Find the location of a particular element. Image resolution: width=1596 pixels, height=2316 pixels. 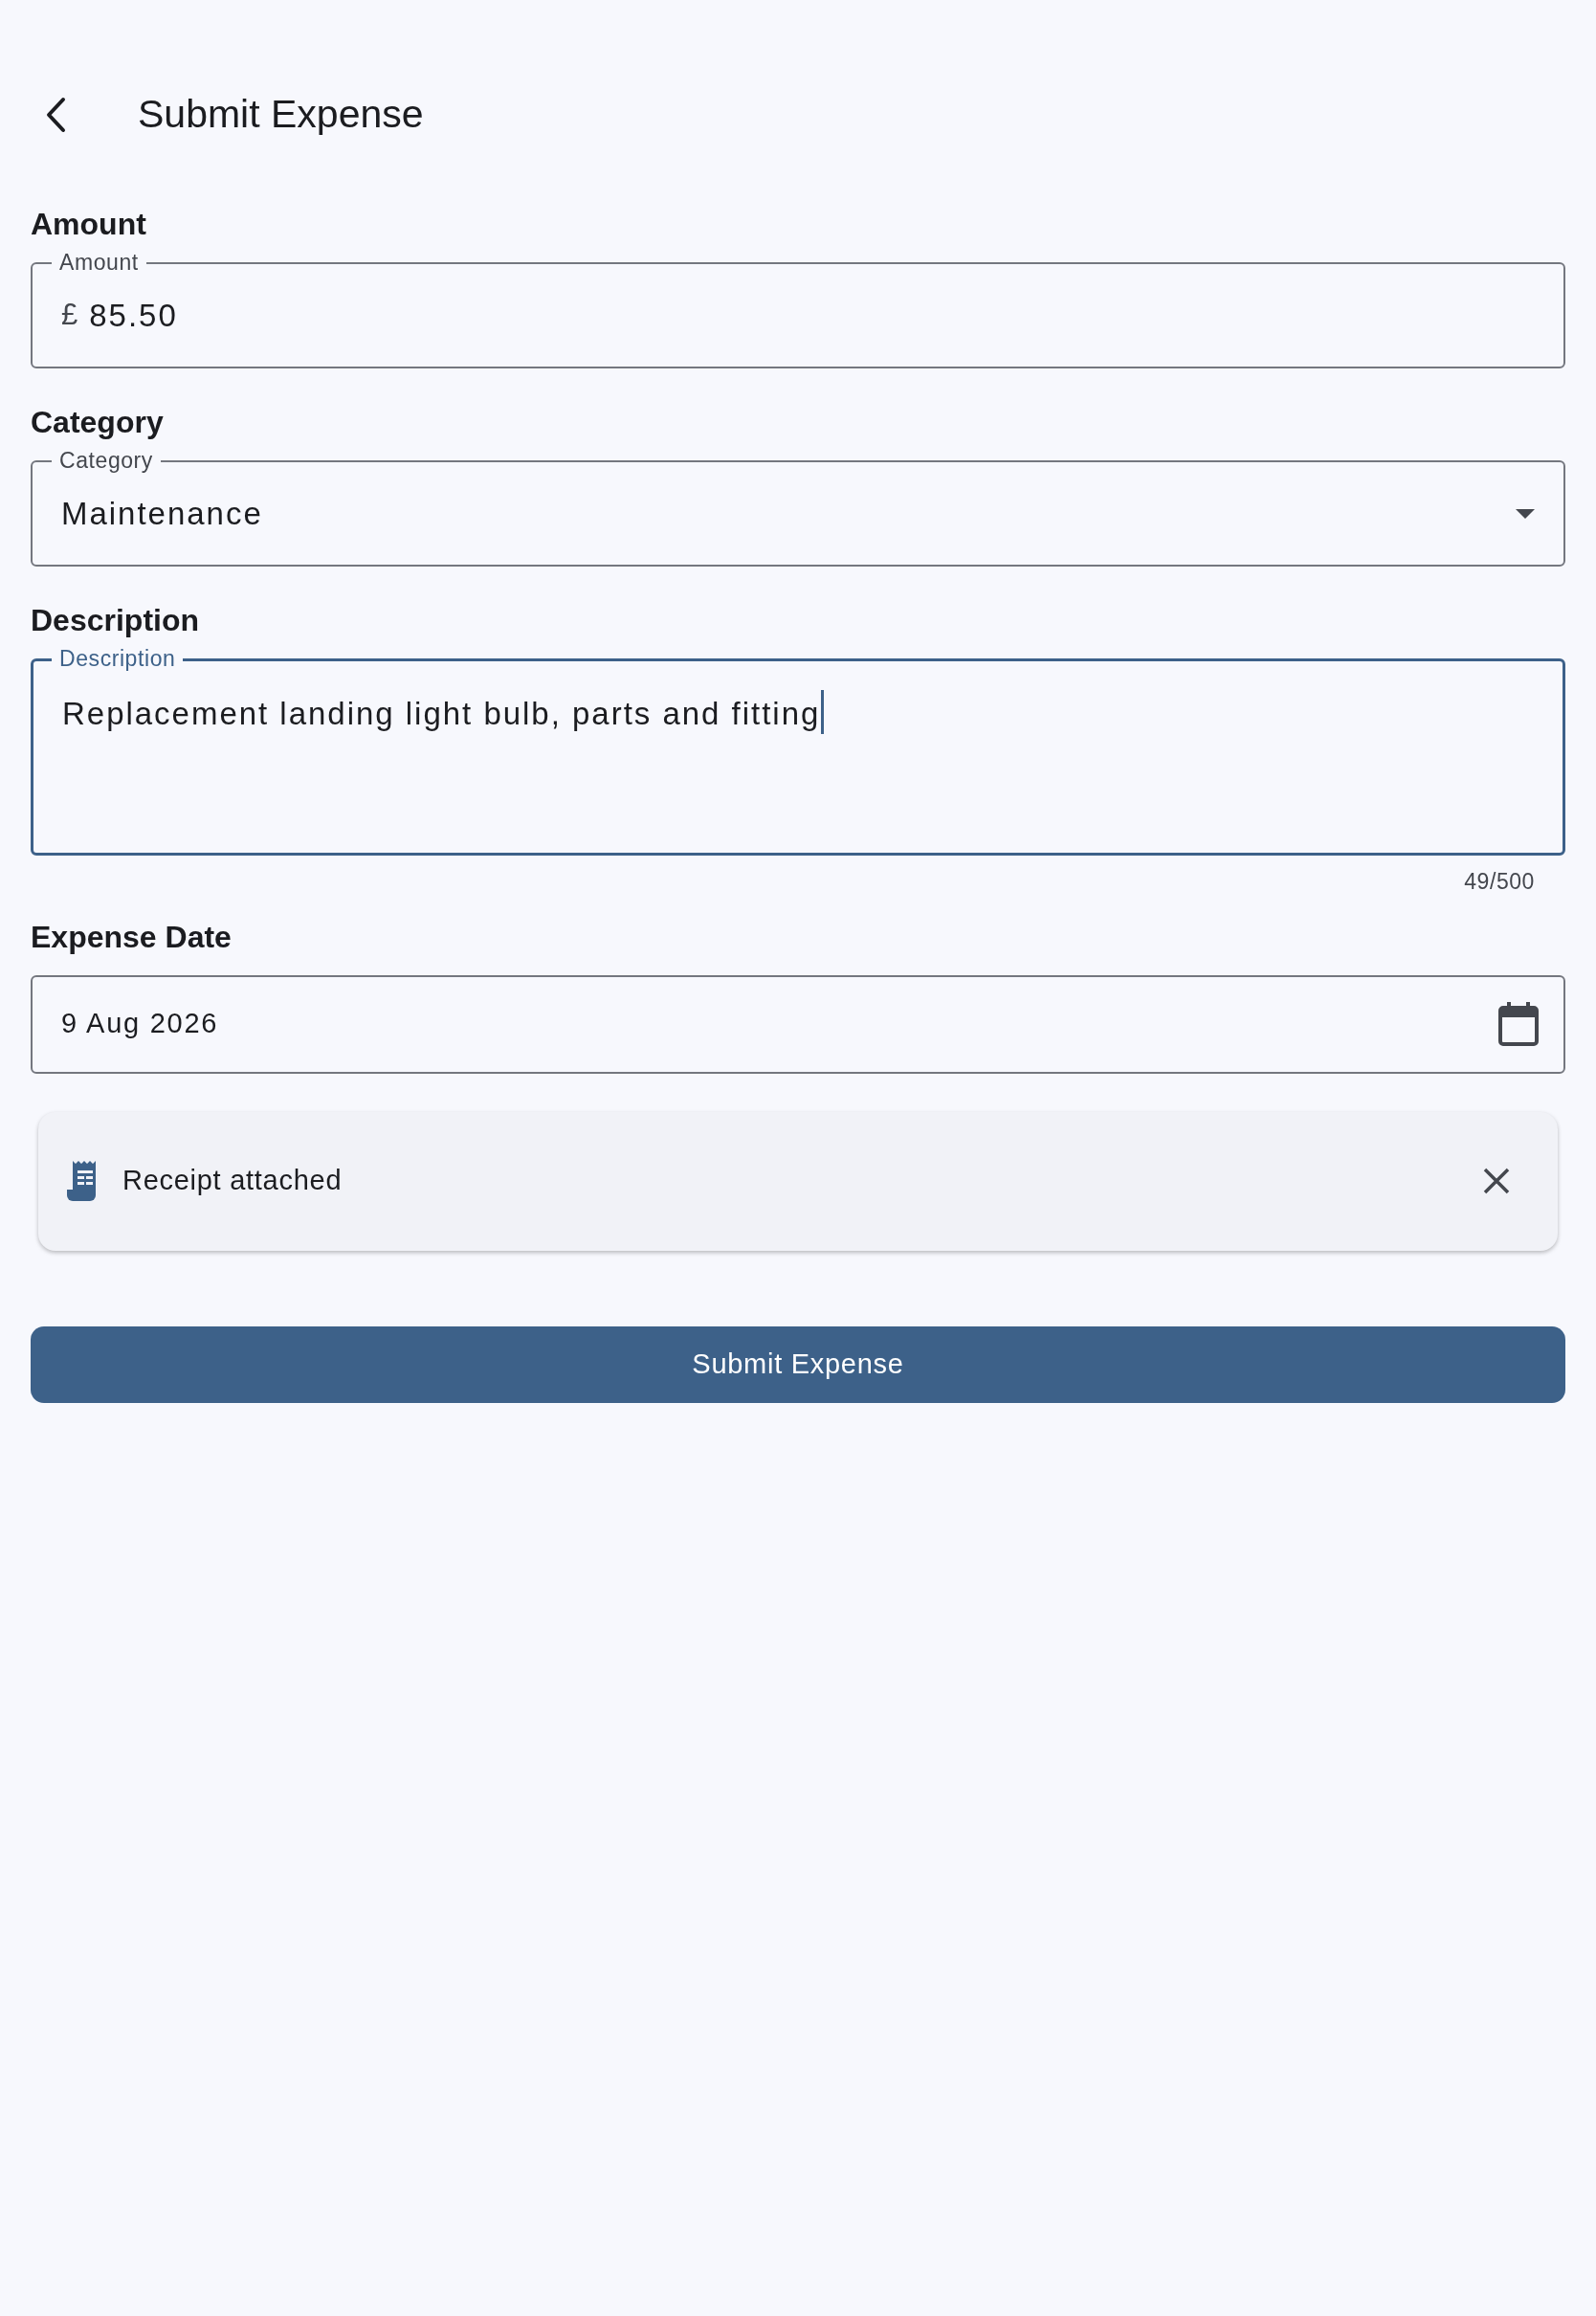

submit-button: Submit Expense is located at coordinates (798, 1364).